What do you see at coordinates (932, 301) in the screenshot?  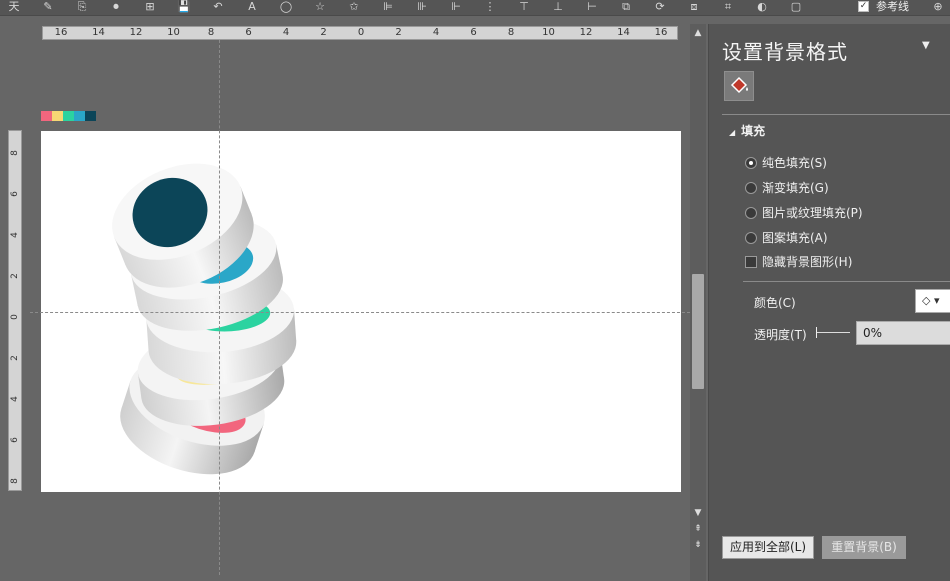 I see `fill-color-dropdown: ◇ ▾` at bounding box center [932, 301].